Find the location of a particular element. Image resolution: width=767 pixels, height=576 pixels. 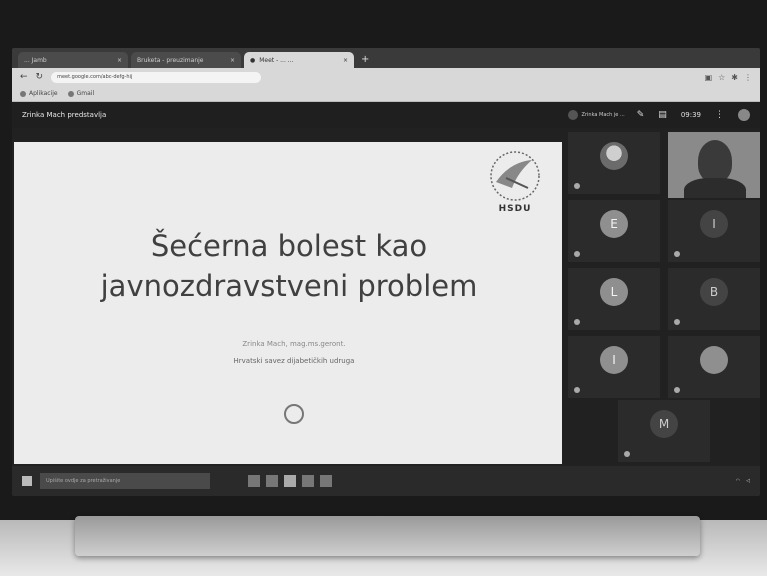

captions-icon: ▤ is located at coordinates (662, 115).